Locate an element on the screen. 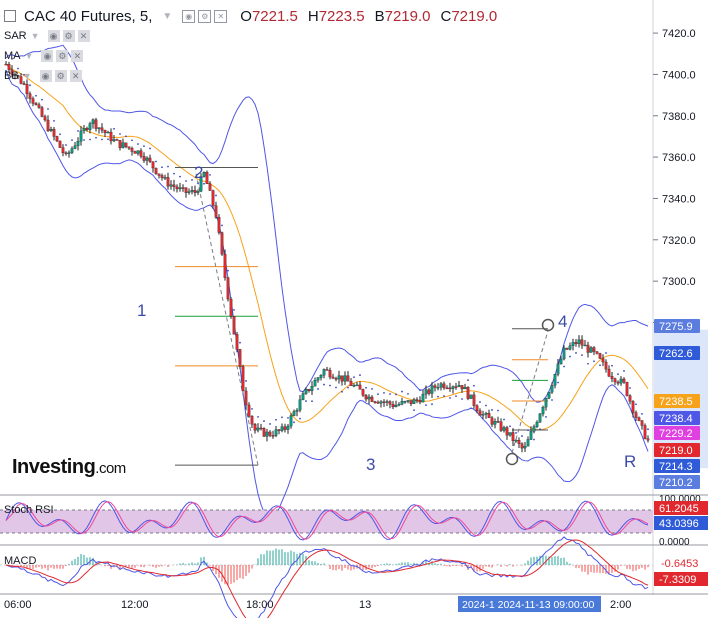 The width and height of the screenshot is (708, 618). wave-label-3: 3 is located at coordinates (370, 464).